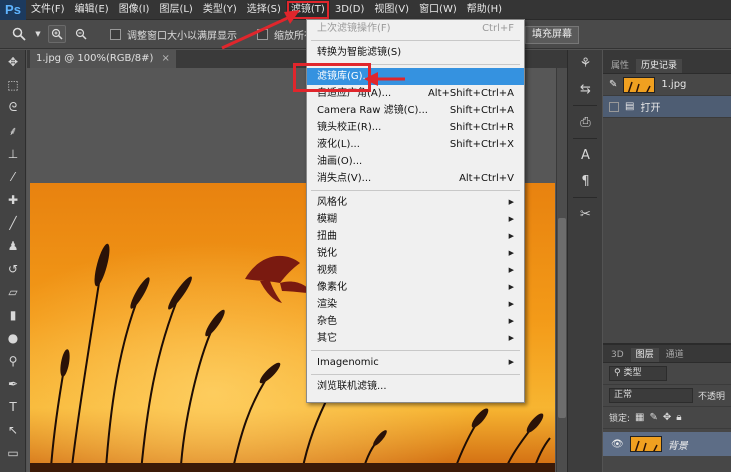 The height and width of the screenshot is (472, 731). What do you see at coordinates (165, 58) in the screenshot?
I see `close-icon: ×` at bounding box center [165, 58].